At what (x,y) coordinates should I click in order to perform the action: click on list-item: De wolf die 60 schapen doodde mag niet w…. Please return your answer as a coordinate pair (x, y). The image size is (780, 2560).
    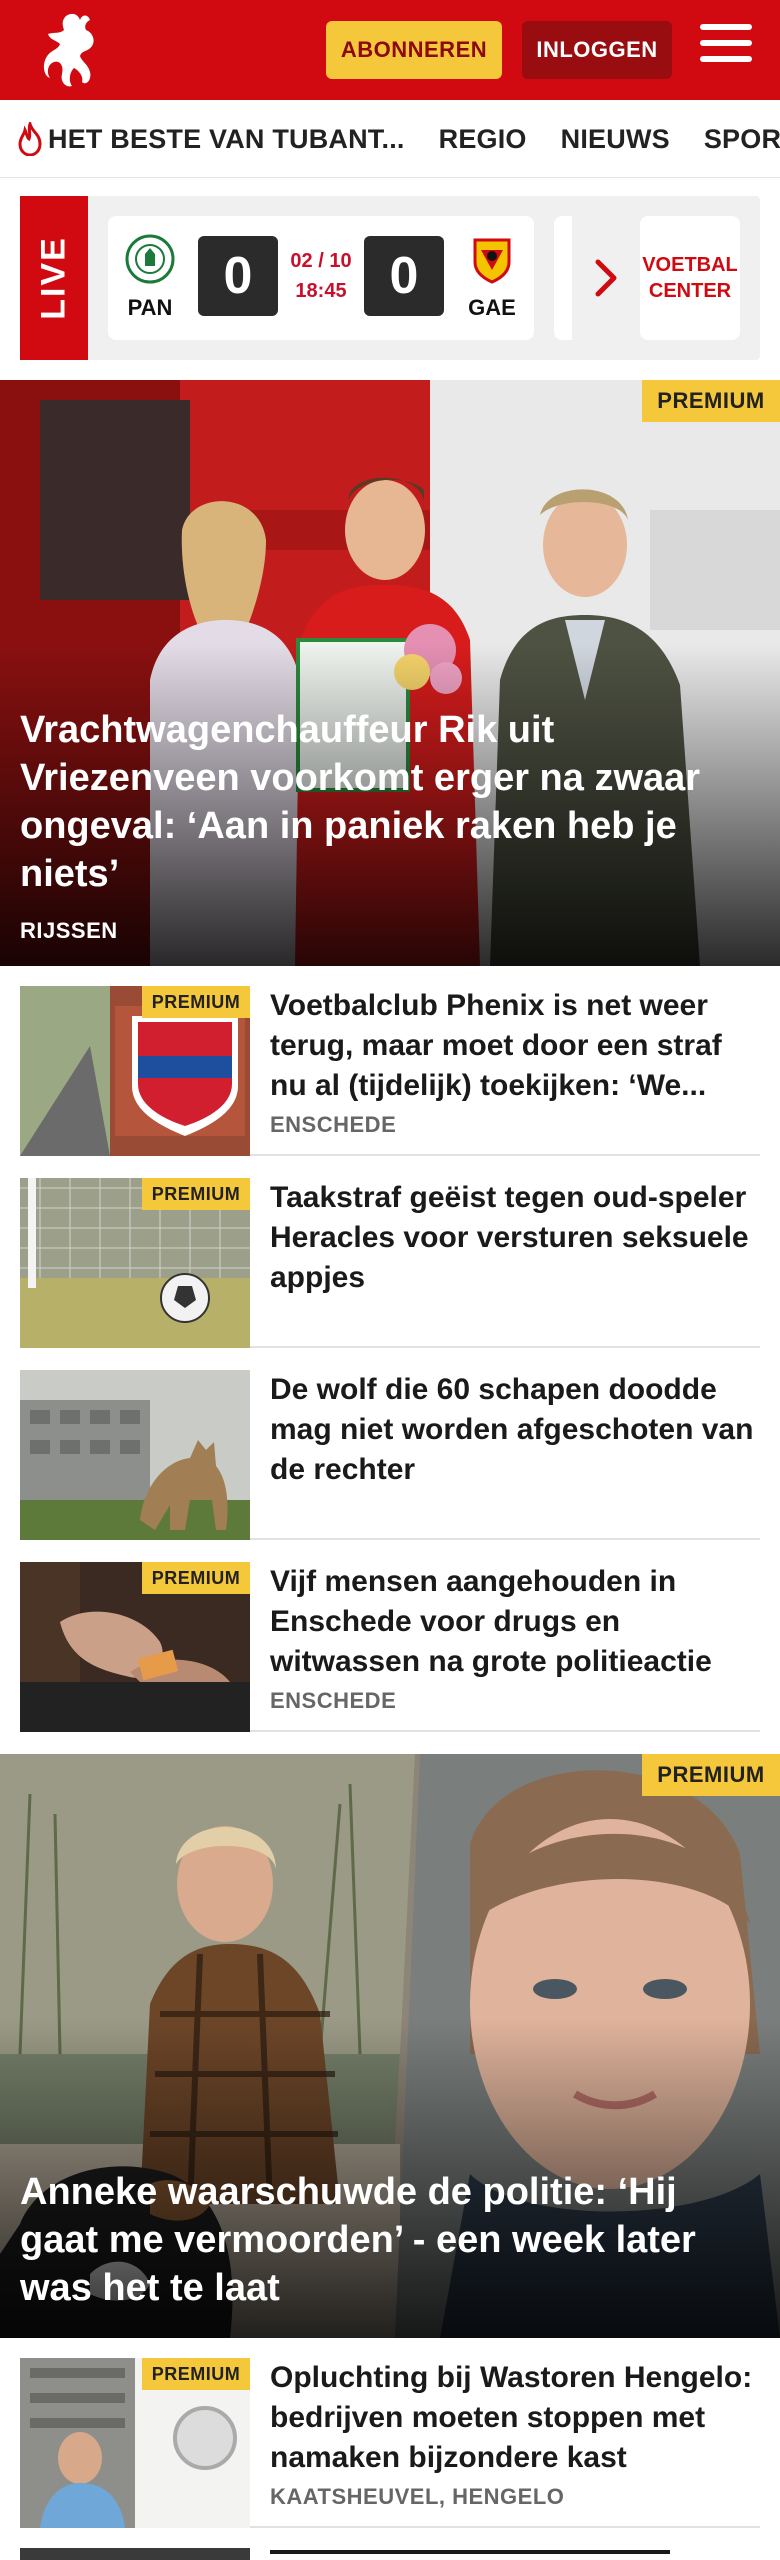
    Looking at the image, I should click on (390, 1445).